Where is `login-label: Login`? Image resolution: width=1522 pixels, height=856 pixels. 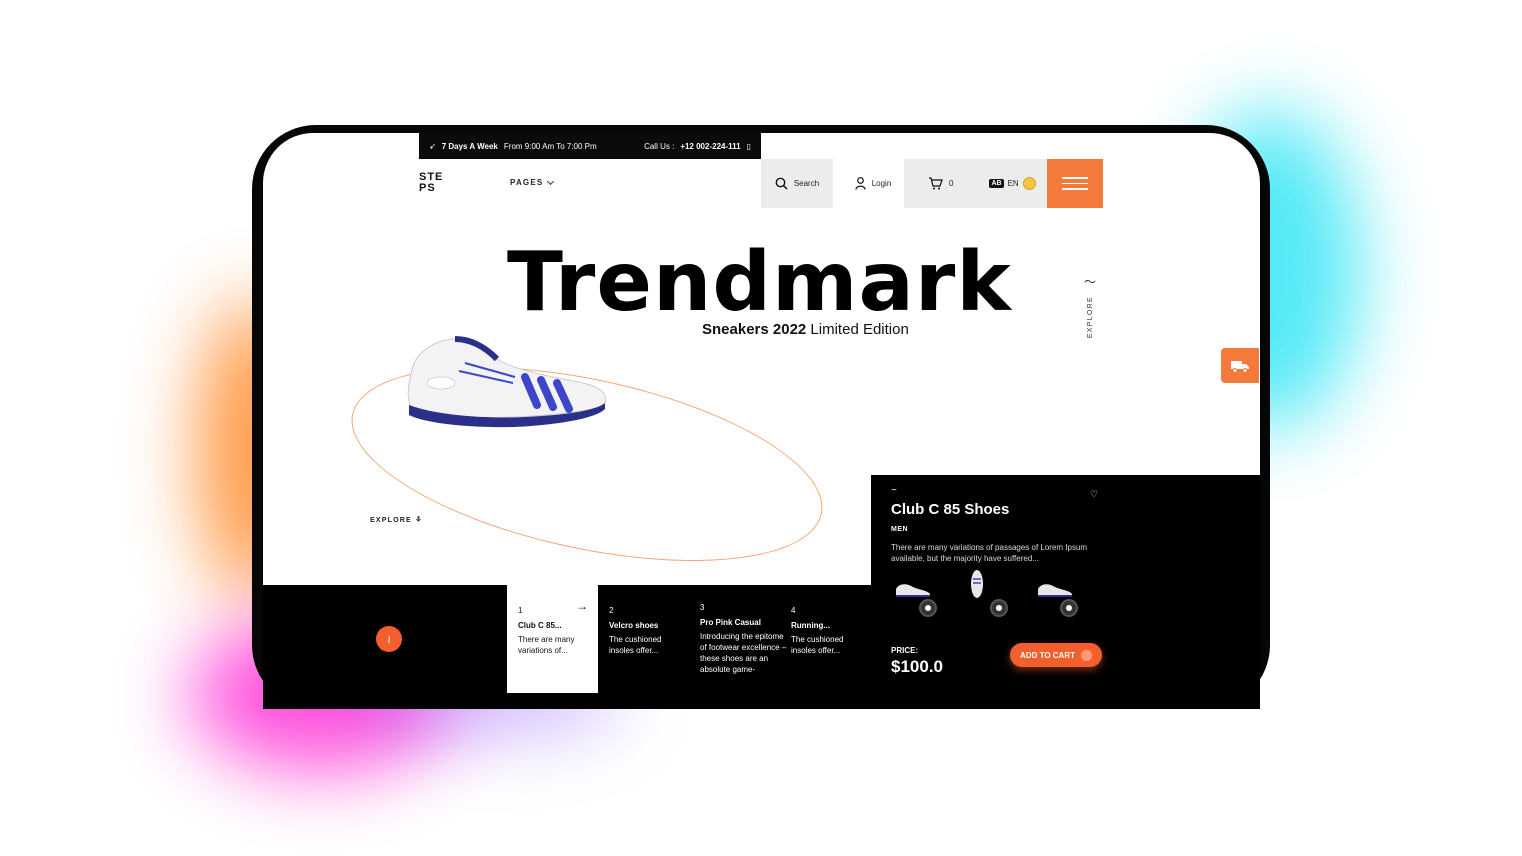 login-label: Login is located at coordinates (881, 183).